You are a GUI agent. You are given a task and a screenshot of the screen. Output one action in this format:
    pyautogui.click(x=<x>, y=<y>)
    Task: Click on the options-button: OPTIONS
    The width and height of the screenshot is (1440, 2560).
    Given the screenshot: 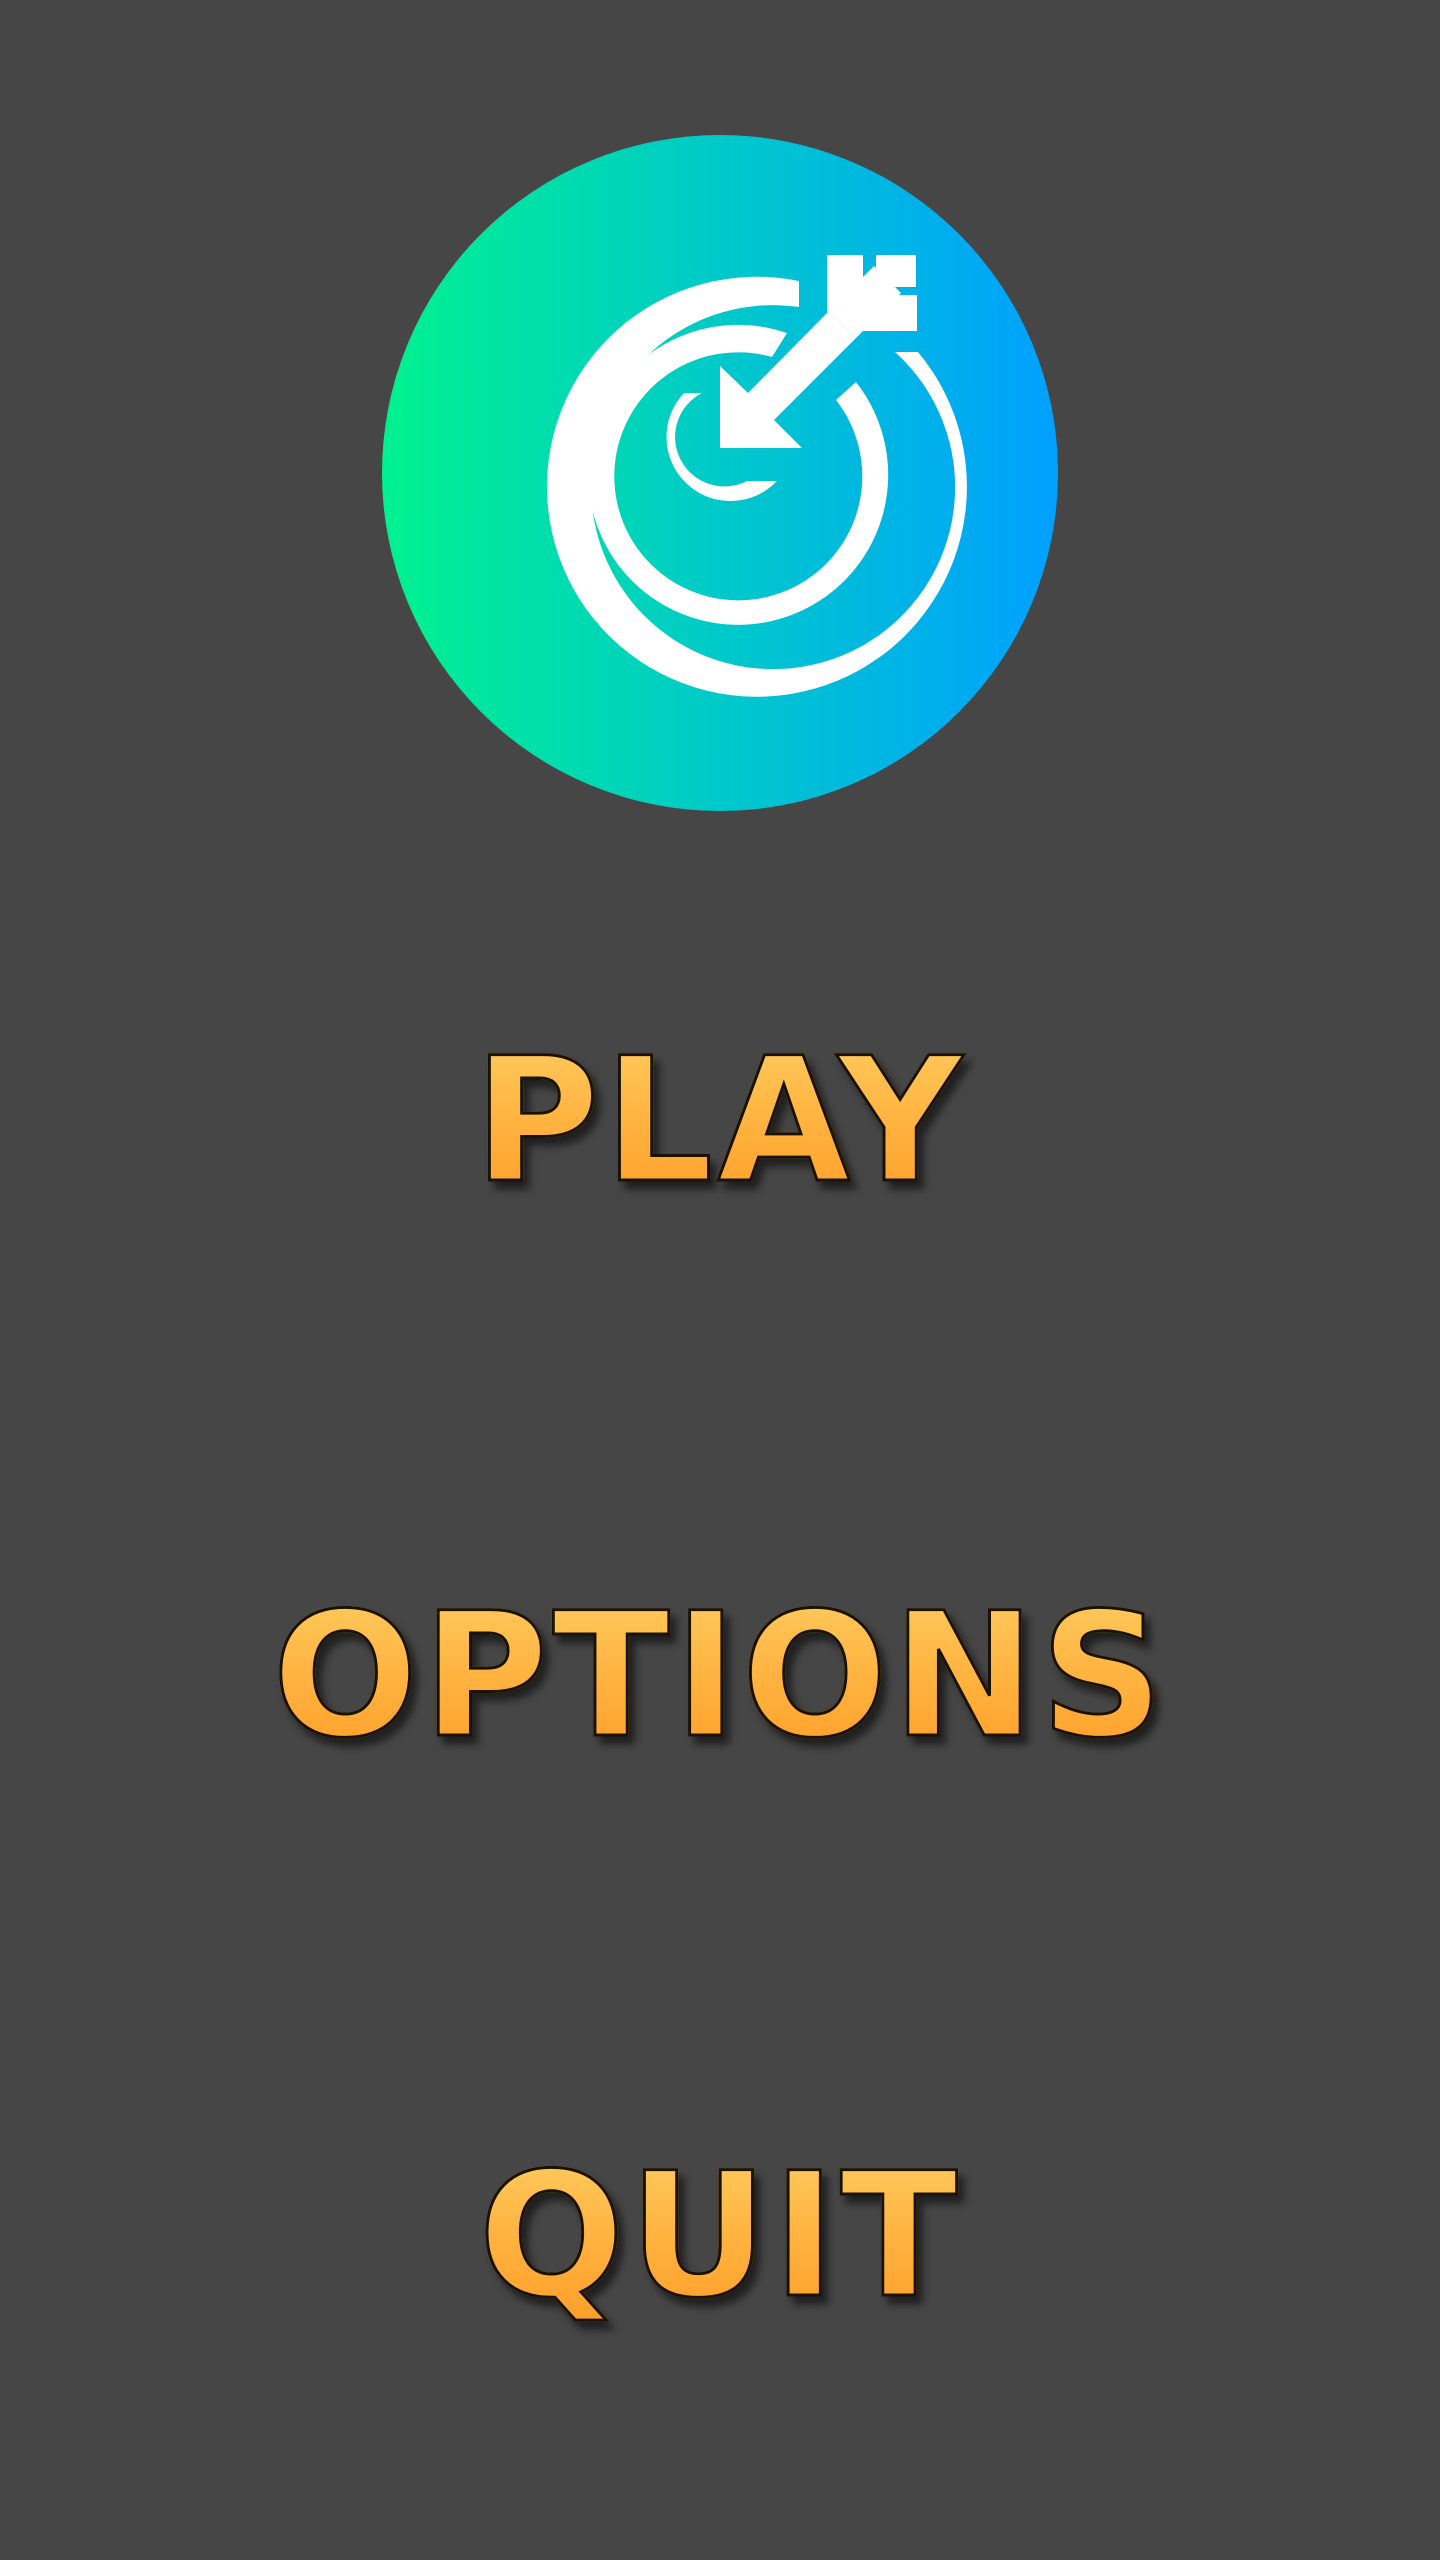 What is the action you would take?
    pyautogui.click(x=720, y=1675)
    